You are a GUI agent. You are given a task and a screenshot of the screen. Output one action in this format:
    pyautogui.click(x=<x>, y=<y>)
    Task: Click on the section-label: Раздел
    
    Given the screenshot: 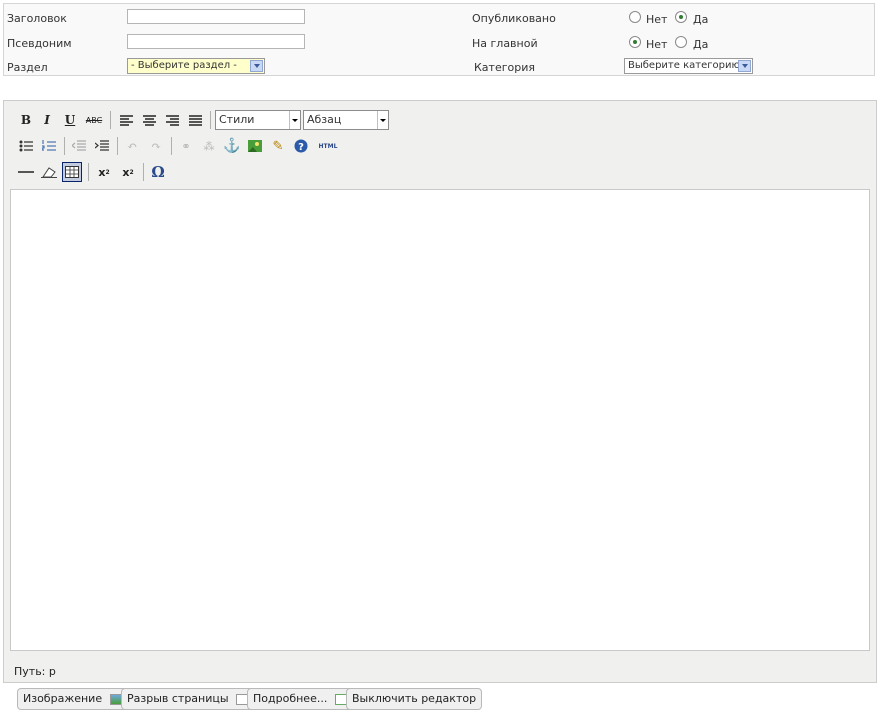 What is the action you would take?
    pyautogui.click(x=27, y=67)
    